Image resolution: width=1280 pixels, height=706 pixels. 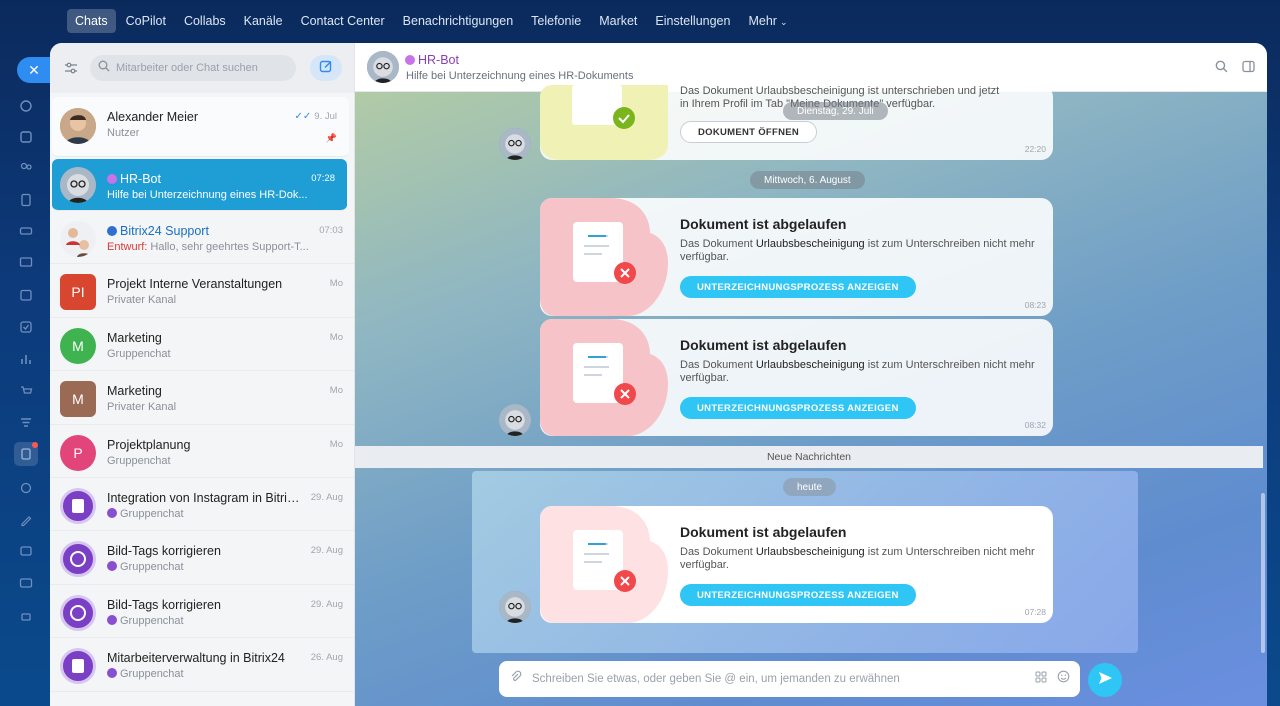 I want to click on close-icon: ✕, so click(x=34, y=70).